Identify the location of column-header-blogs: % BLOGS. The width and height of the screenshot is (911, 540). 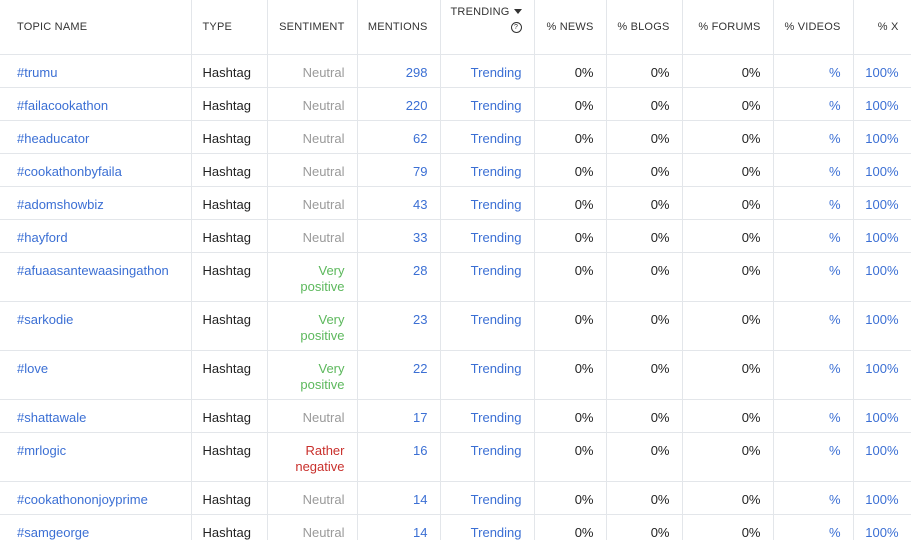
(644, 27).